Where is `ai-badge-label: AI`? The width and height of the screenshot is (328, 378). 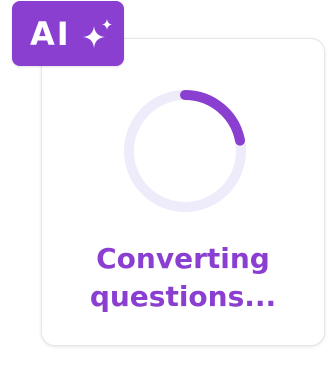 ai-badge-label: AI is located at coordinates (50, 33).